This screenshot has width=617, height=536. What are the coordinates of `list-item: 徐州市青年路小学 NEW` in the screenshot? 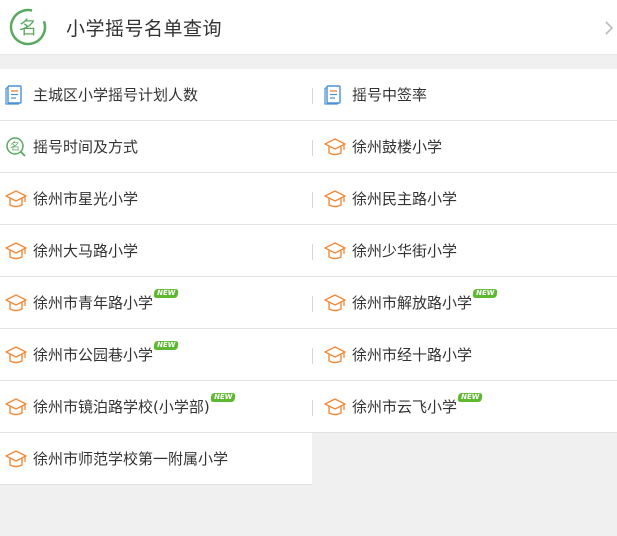 It's located at (156, 303).